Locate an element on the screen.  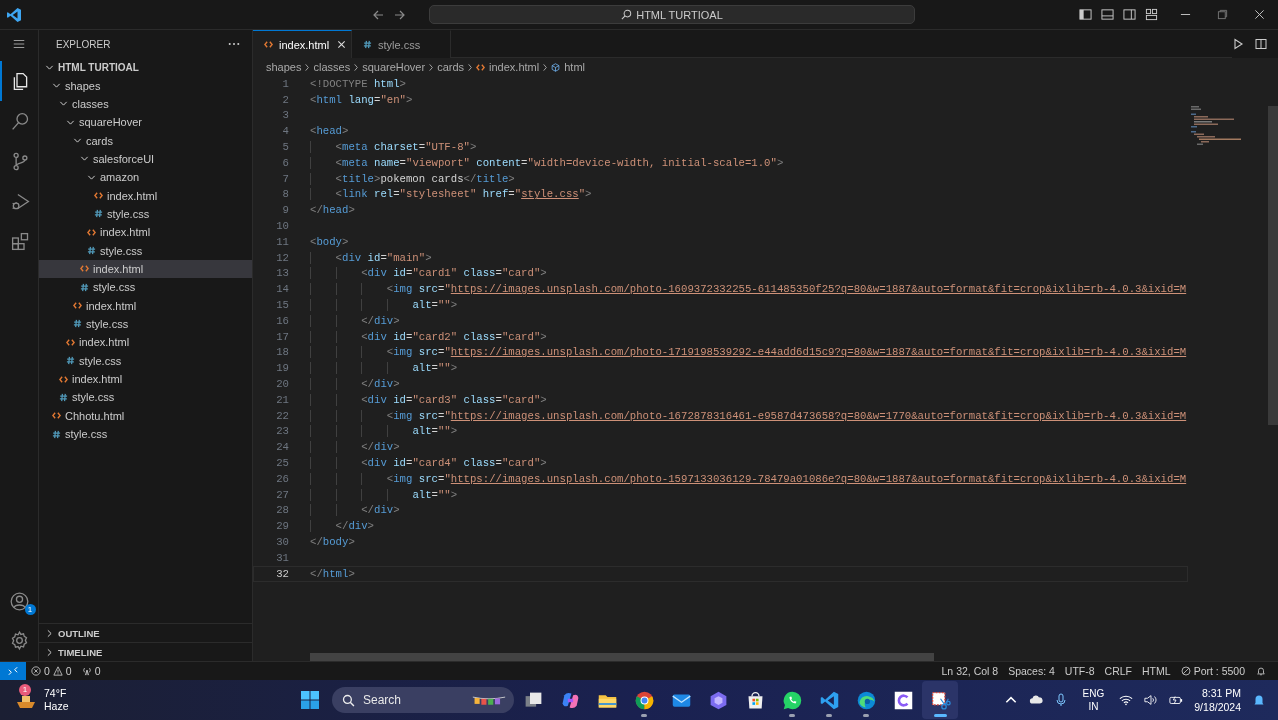
port-count: 0 is located at coordinates (97, 671).